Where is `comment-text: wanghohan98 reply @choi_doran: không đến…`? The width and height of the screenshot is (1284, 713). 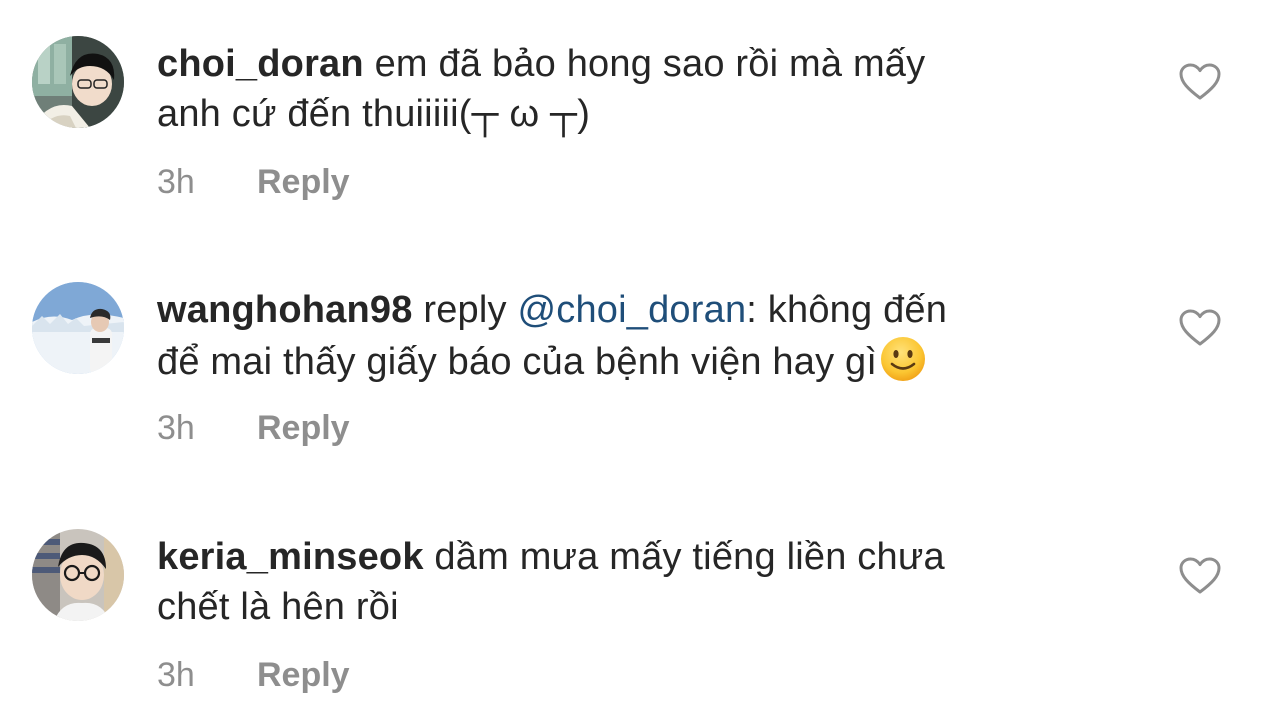 comment-text: wanghohan98 reply @choi_doran: không đến… is located at coordinates (637, 336).